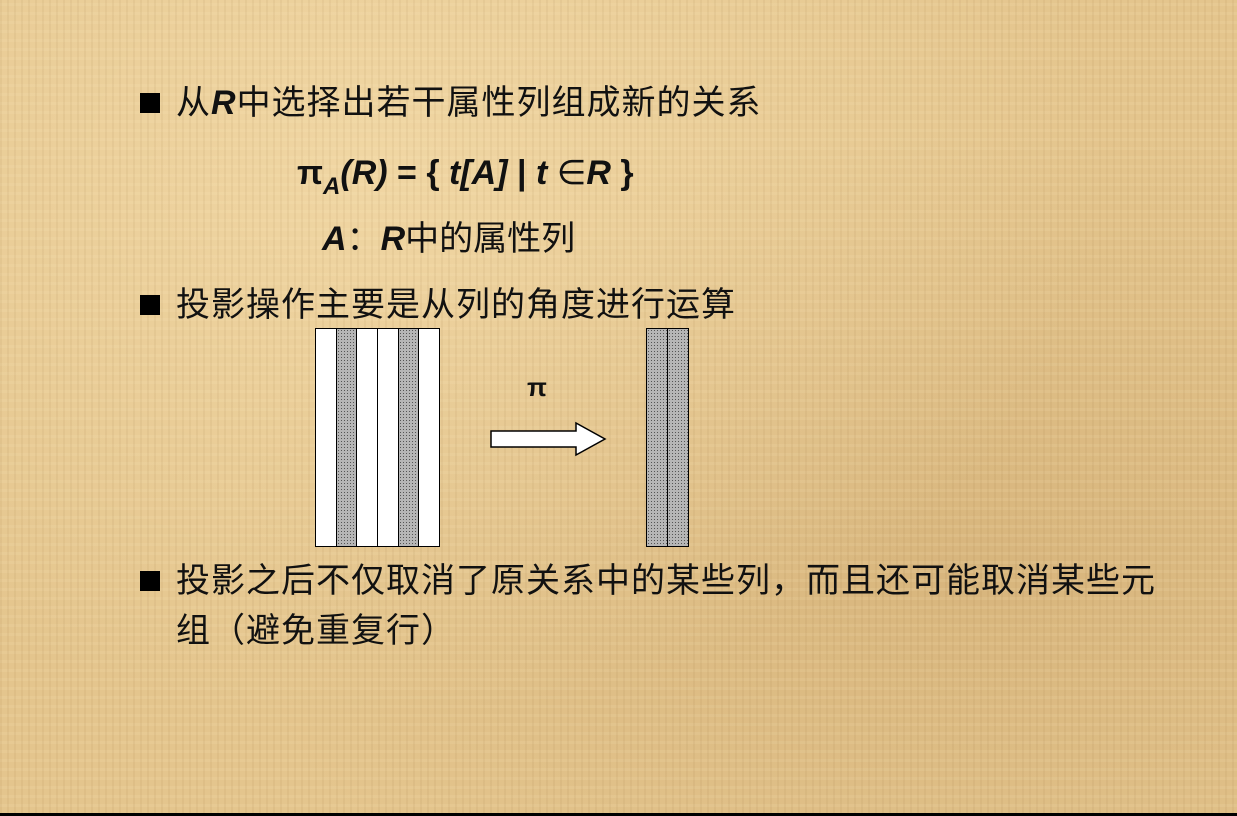  I want to click on bullet-1-prefix: 从, so click(193, 103).